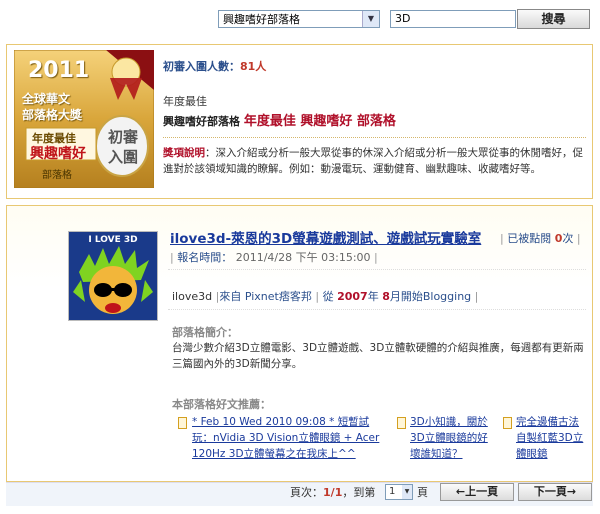 This screenshot has height=514, width=600. I want to click on hit-counter: | 已被點閱 0次 |, so click(540, 238).